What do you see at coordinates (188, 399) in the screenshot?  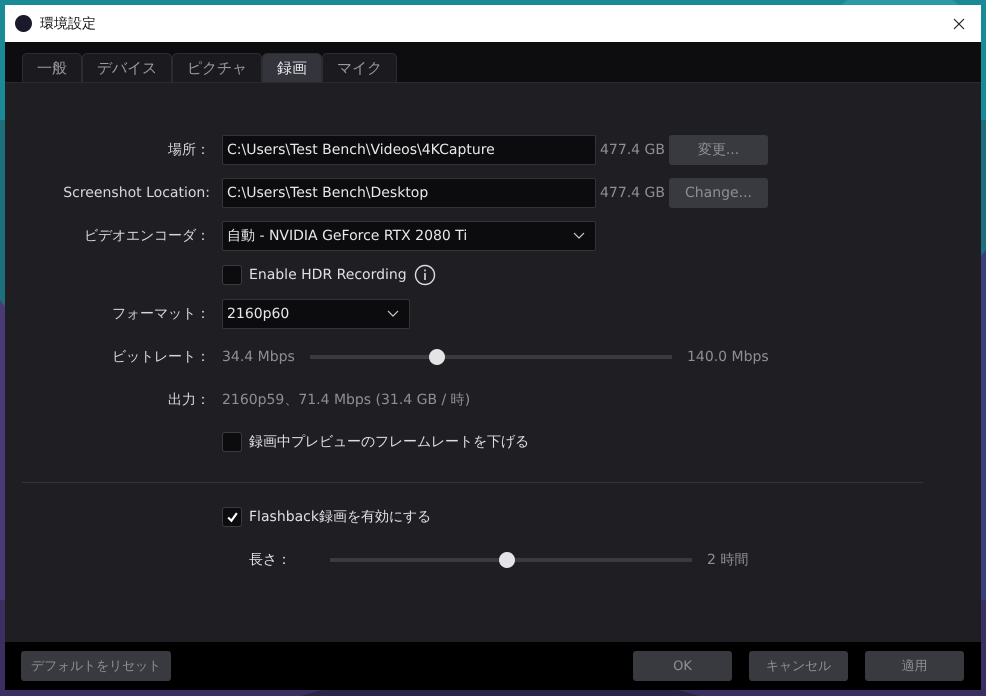 I see `field-label: 出力：` at bounding box center [188, 399].